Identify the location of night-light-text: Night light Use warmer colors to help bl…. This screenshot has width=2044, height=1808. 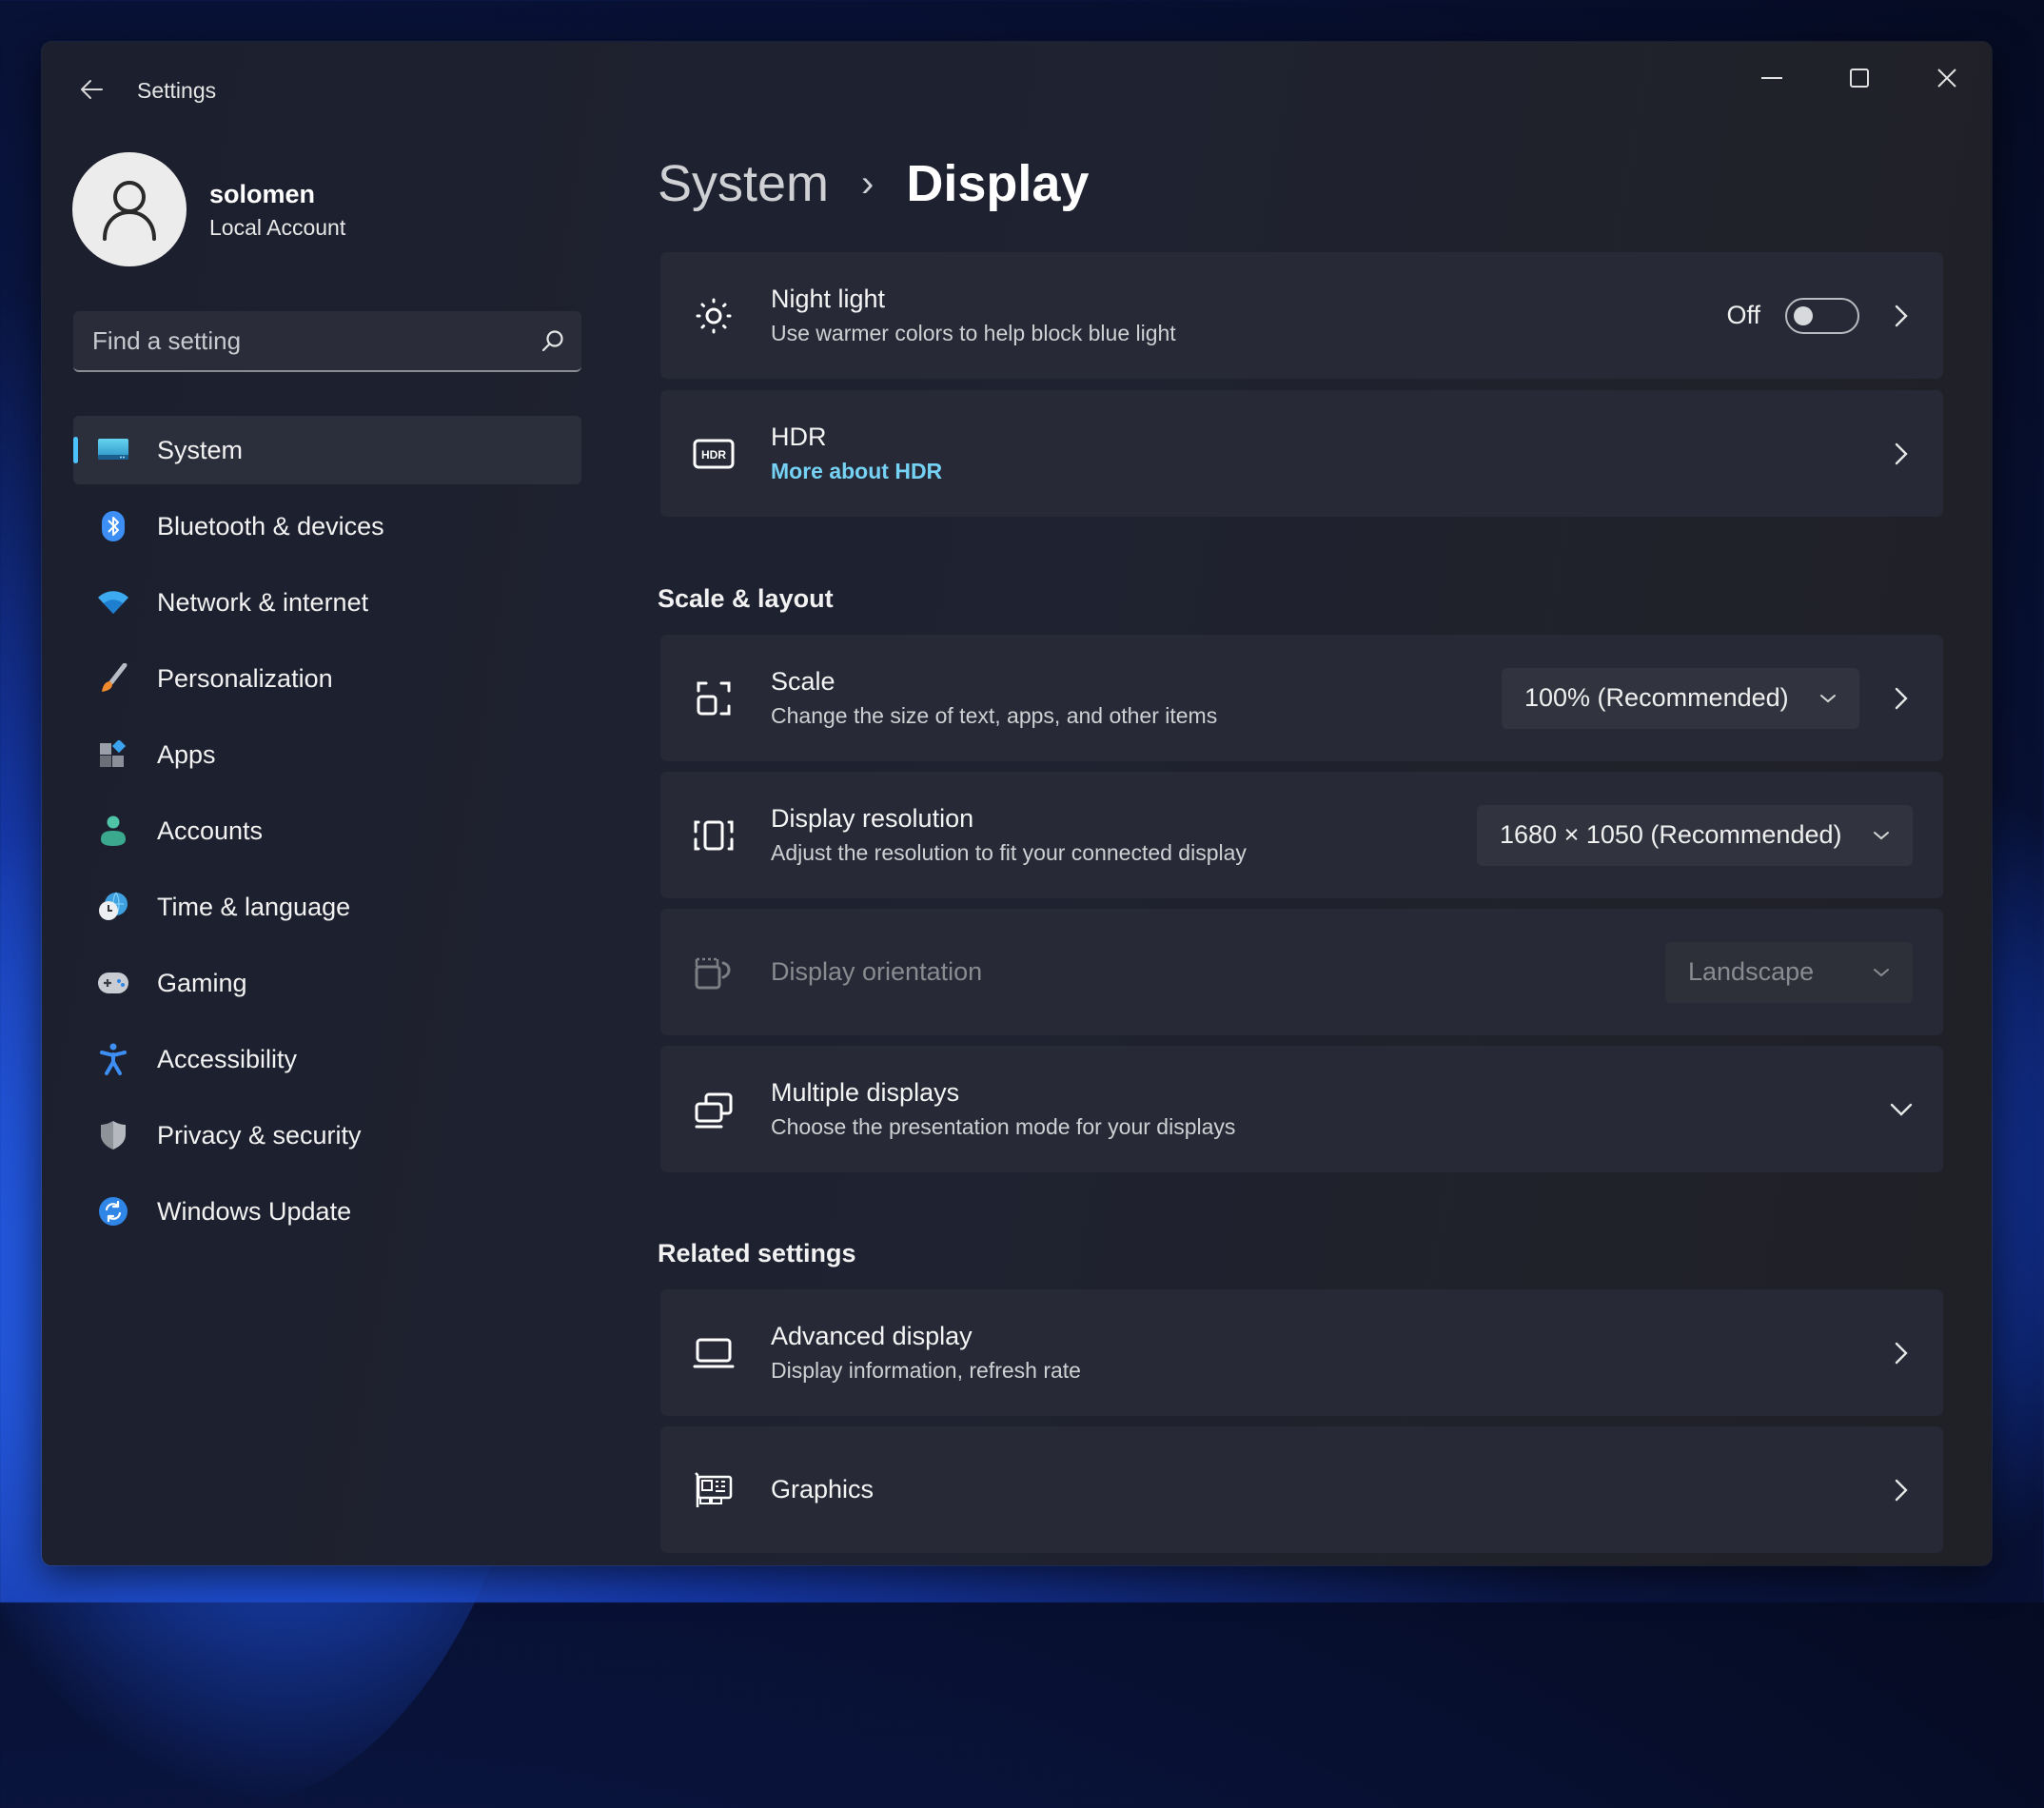
(974, 315).